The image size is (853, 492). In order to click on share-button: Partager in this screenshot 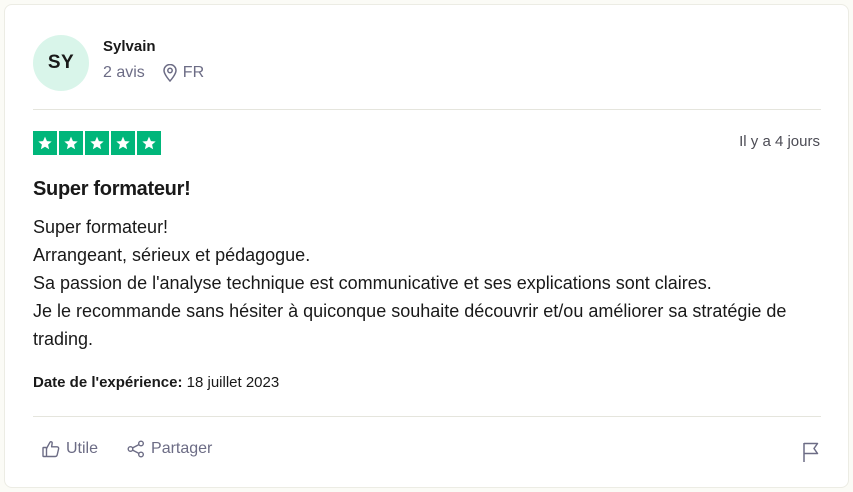, I will do `click(169, 449)`.